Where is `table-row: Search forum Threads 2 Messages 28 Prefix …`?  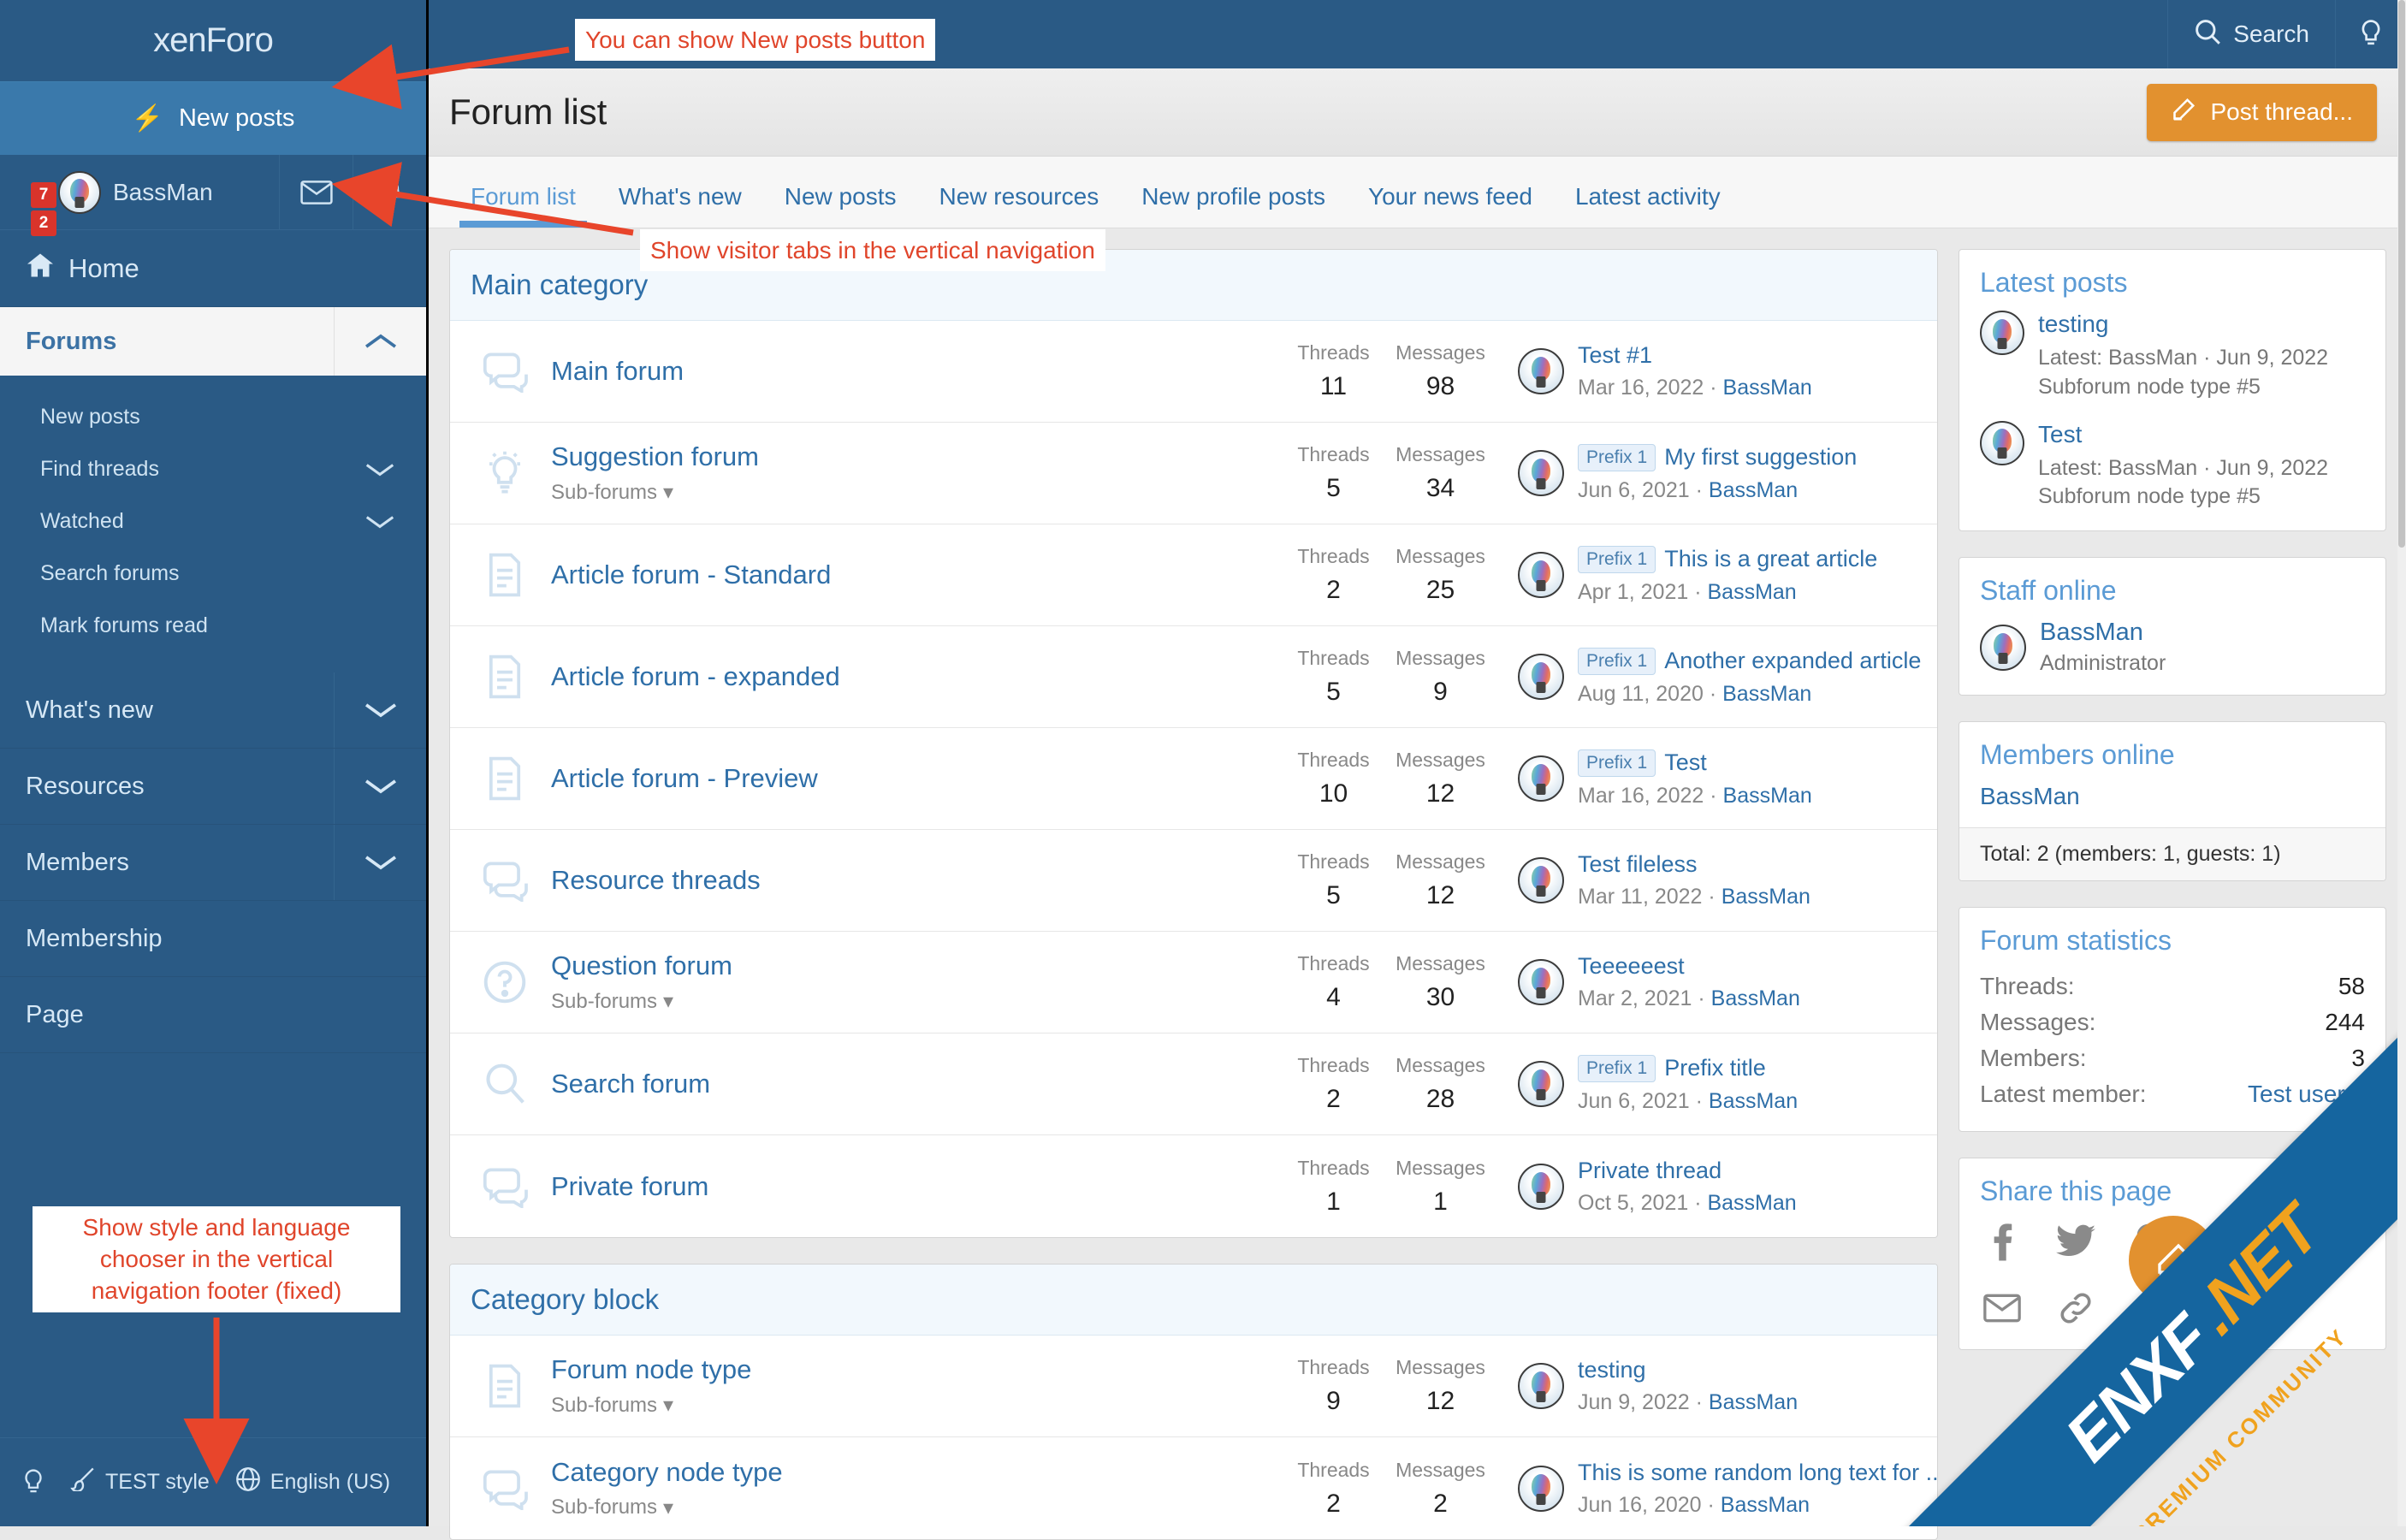
table-row: Search forum Threads 2 Messages 28 Prefix … is located at coordinates (1193, 1084).